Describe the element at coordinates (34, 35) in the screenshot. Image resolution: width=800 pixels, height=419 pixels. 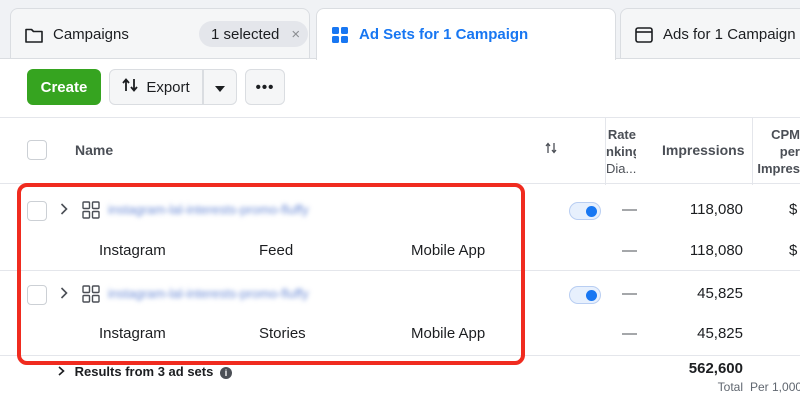
I see `folder-icon` at that location.